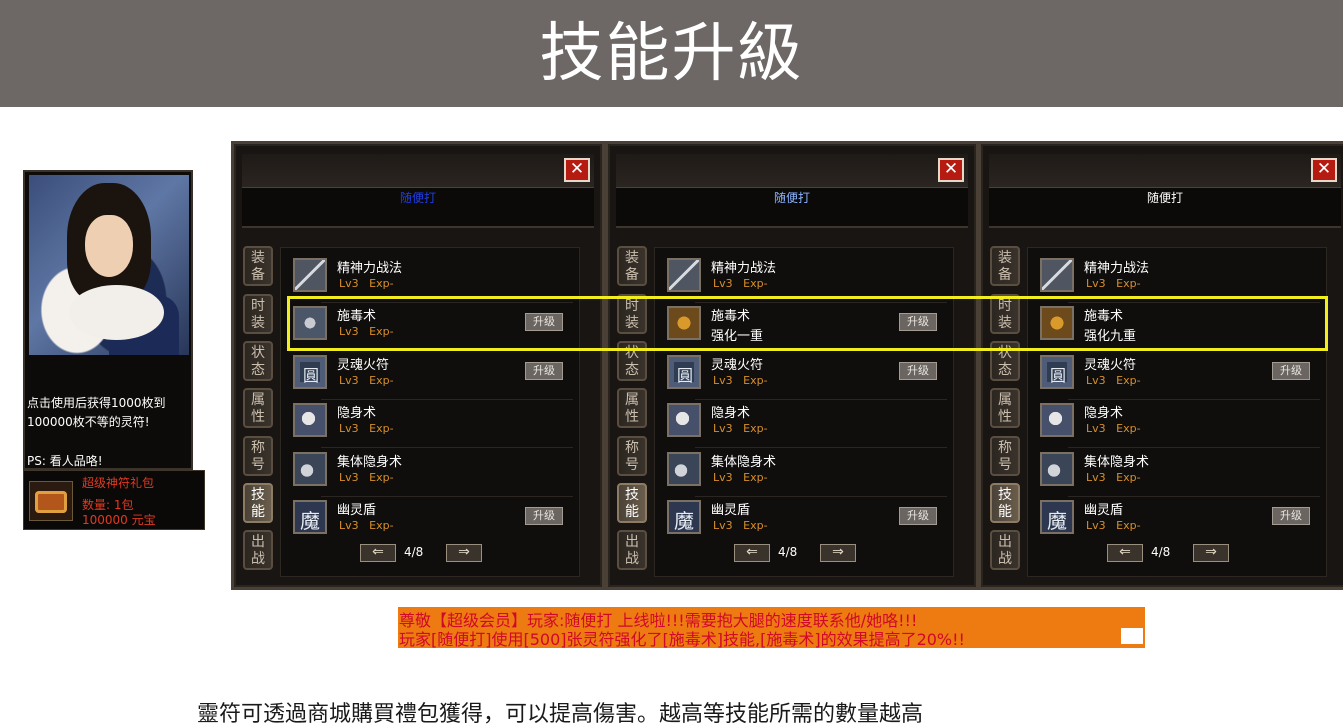 This screenshot has width=1343, height=728. I want to click on item-card: 超级神符礼包 数量: 1包 100000 元宝, so click(114, 500).